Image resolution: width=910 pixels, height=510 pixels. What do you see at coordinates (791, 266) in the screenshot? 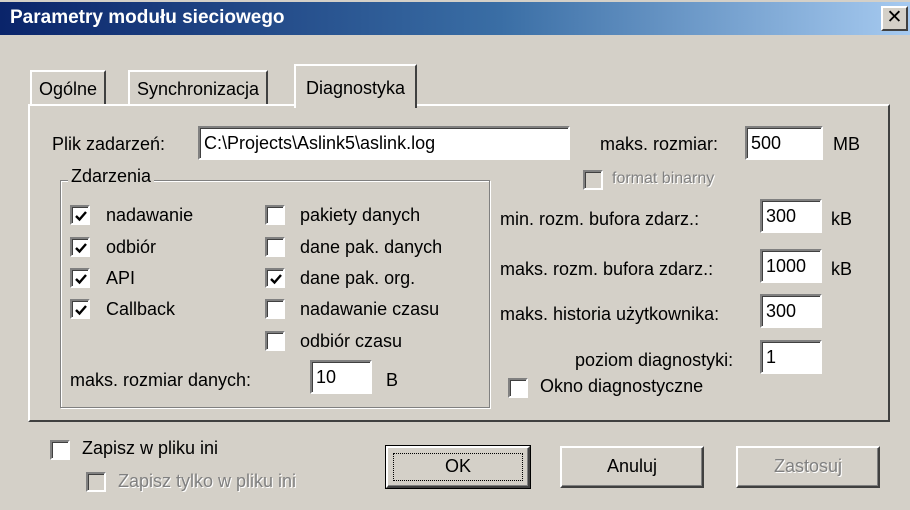
I see `max-buffer-input: 1000` at bounding box center [791, 266].